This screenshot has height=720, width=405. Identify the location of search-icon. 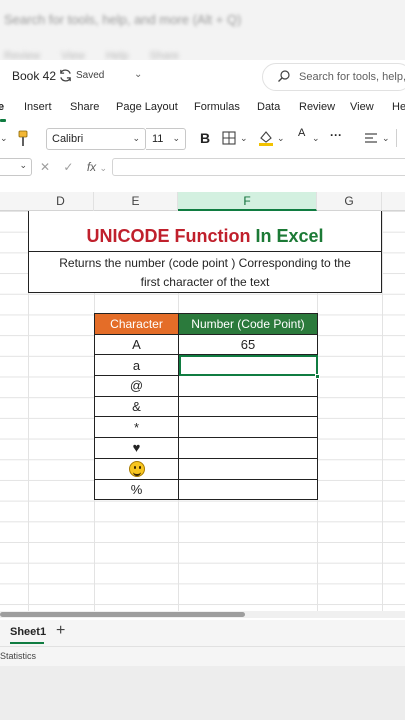
(284, 76).